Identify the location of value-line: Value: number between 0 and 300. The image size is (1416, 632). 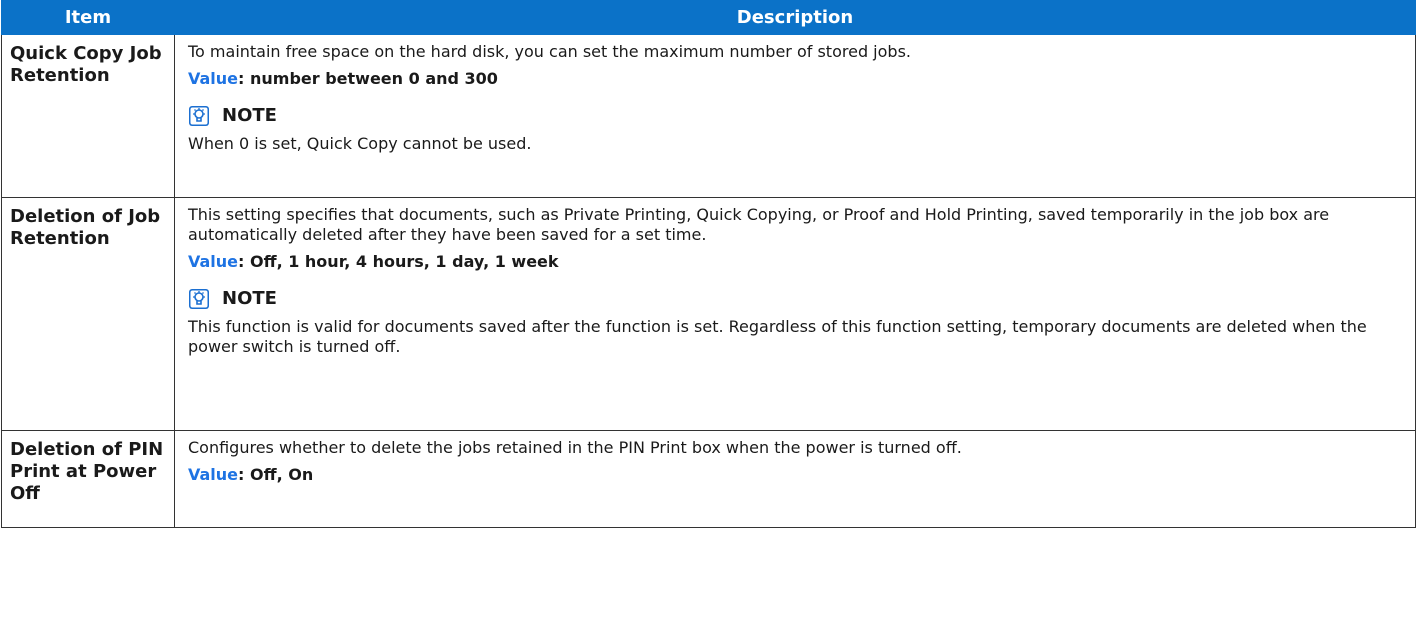
(794, 79).